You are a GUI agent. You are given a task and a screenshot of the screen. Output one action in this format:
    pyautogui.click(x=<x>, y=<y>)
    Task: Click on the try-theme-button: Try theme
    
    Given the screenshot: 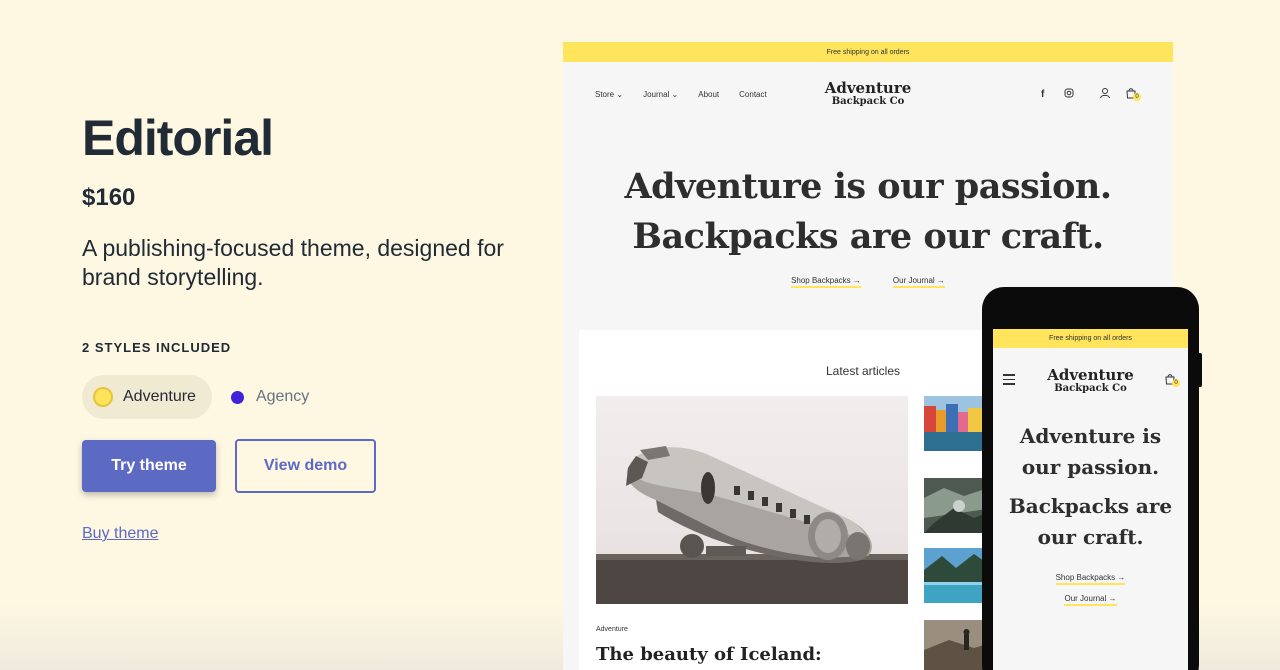 What is the action you would take?
    pyautogui.click(x=149, y=466)
    